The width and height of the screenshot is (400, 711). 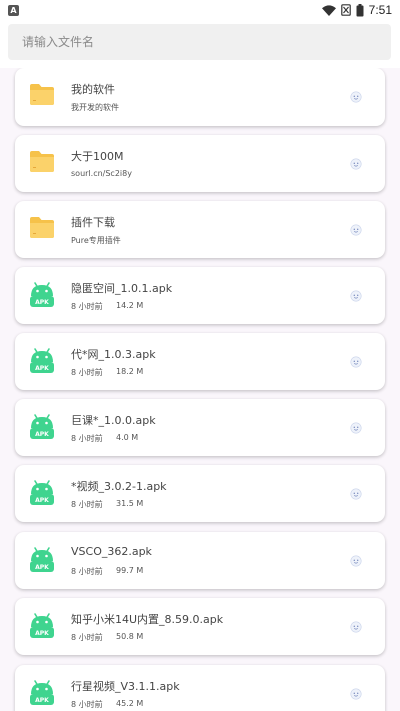 What do you see at coordinates (130, 503) in the screenshot?
I see `file-size: 31.5 M` at bounding box center [130, 503].